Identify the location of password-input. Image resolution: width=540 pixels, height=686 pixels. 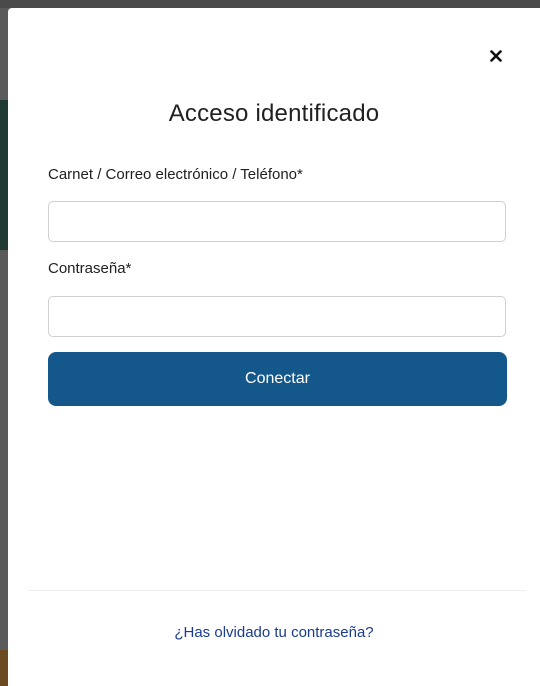
(277, 316).